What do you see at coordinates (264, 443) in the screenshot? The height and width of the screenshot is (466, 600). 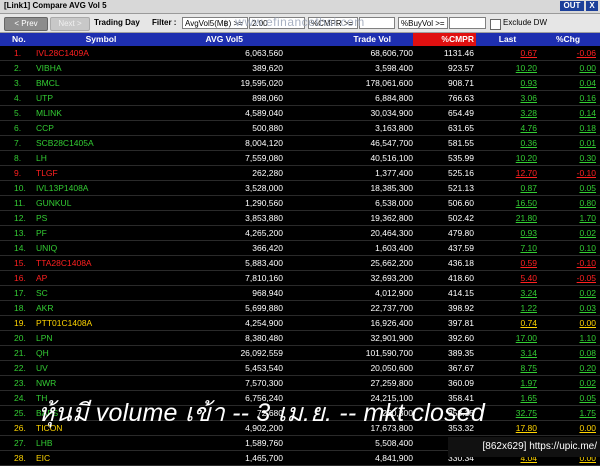 I see `row-avg-vol5: 1,589,760` at bounding box center [264, 443].